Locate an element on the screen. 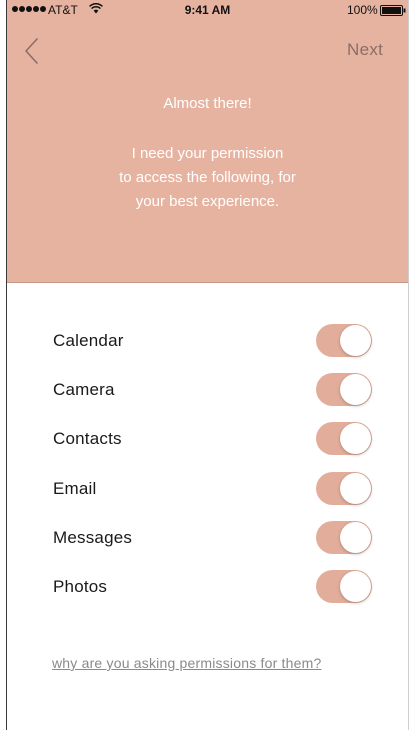  permission-label: Email is located at coordinates (75, 488).